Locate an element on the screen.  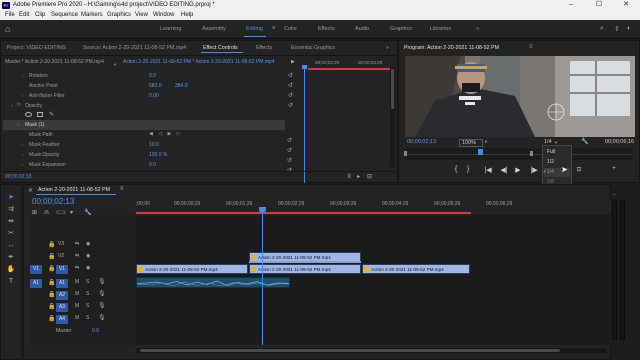
keyframe-toggle-icon: ↺ is located at coordinates (289, 140).